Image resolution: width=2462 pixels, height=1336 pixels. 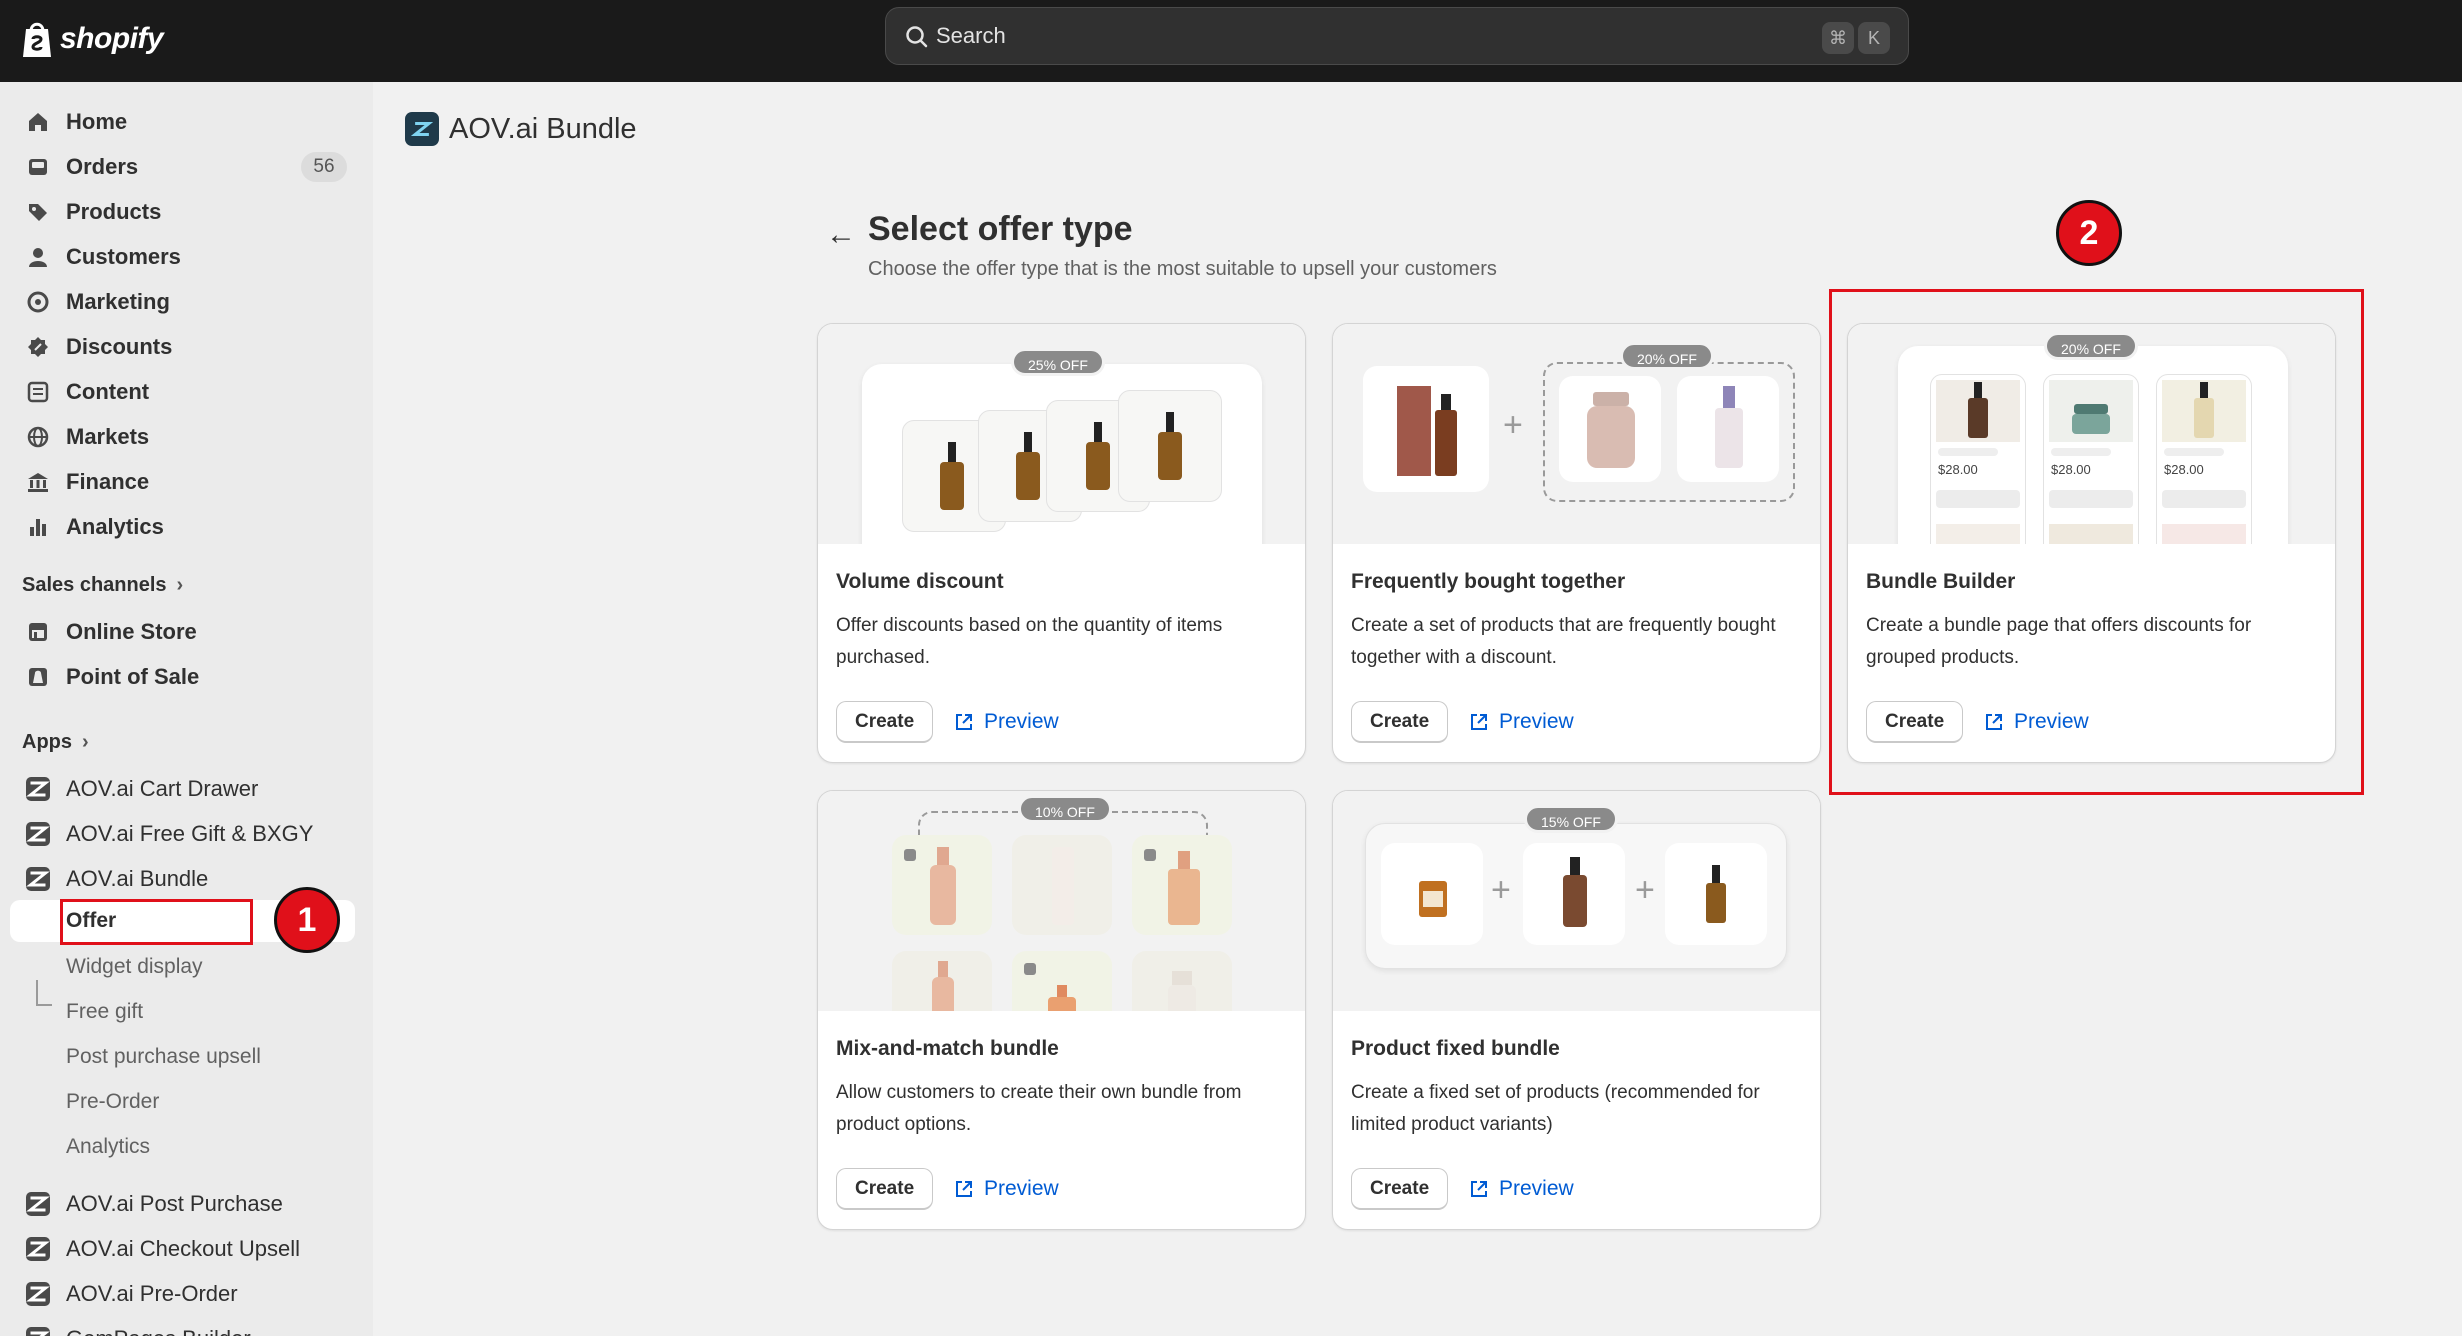 What do you see at coordinates (131, 631) in the screenshot?
I see `nav-label: Online Store` at bounding box center [131, 631].